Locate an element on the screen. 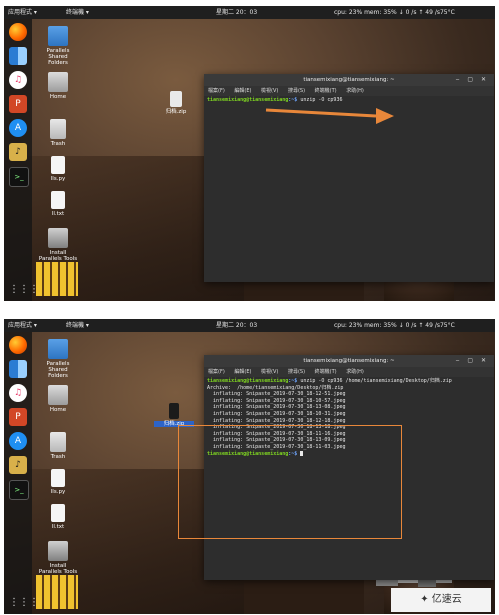  desktop-icon-label: lls.py is located at coordinates (58, 492).